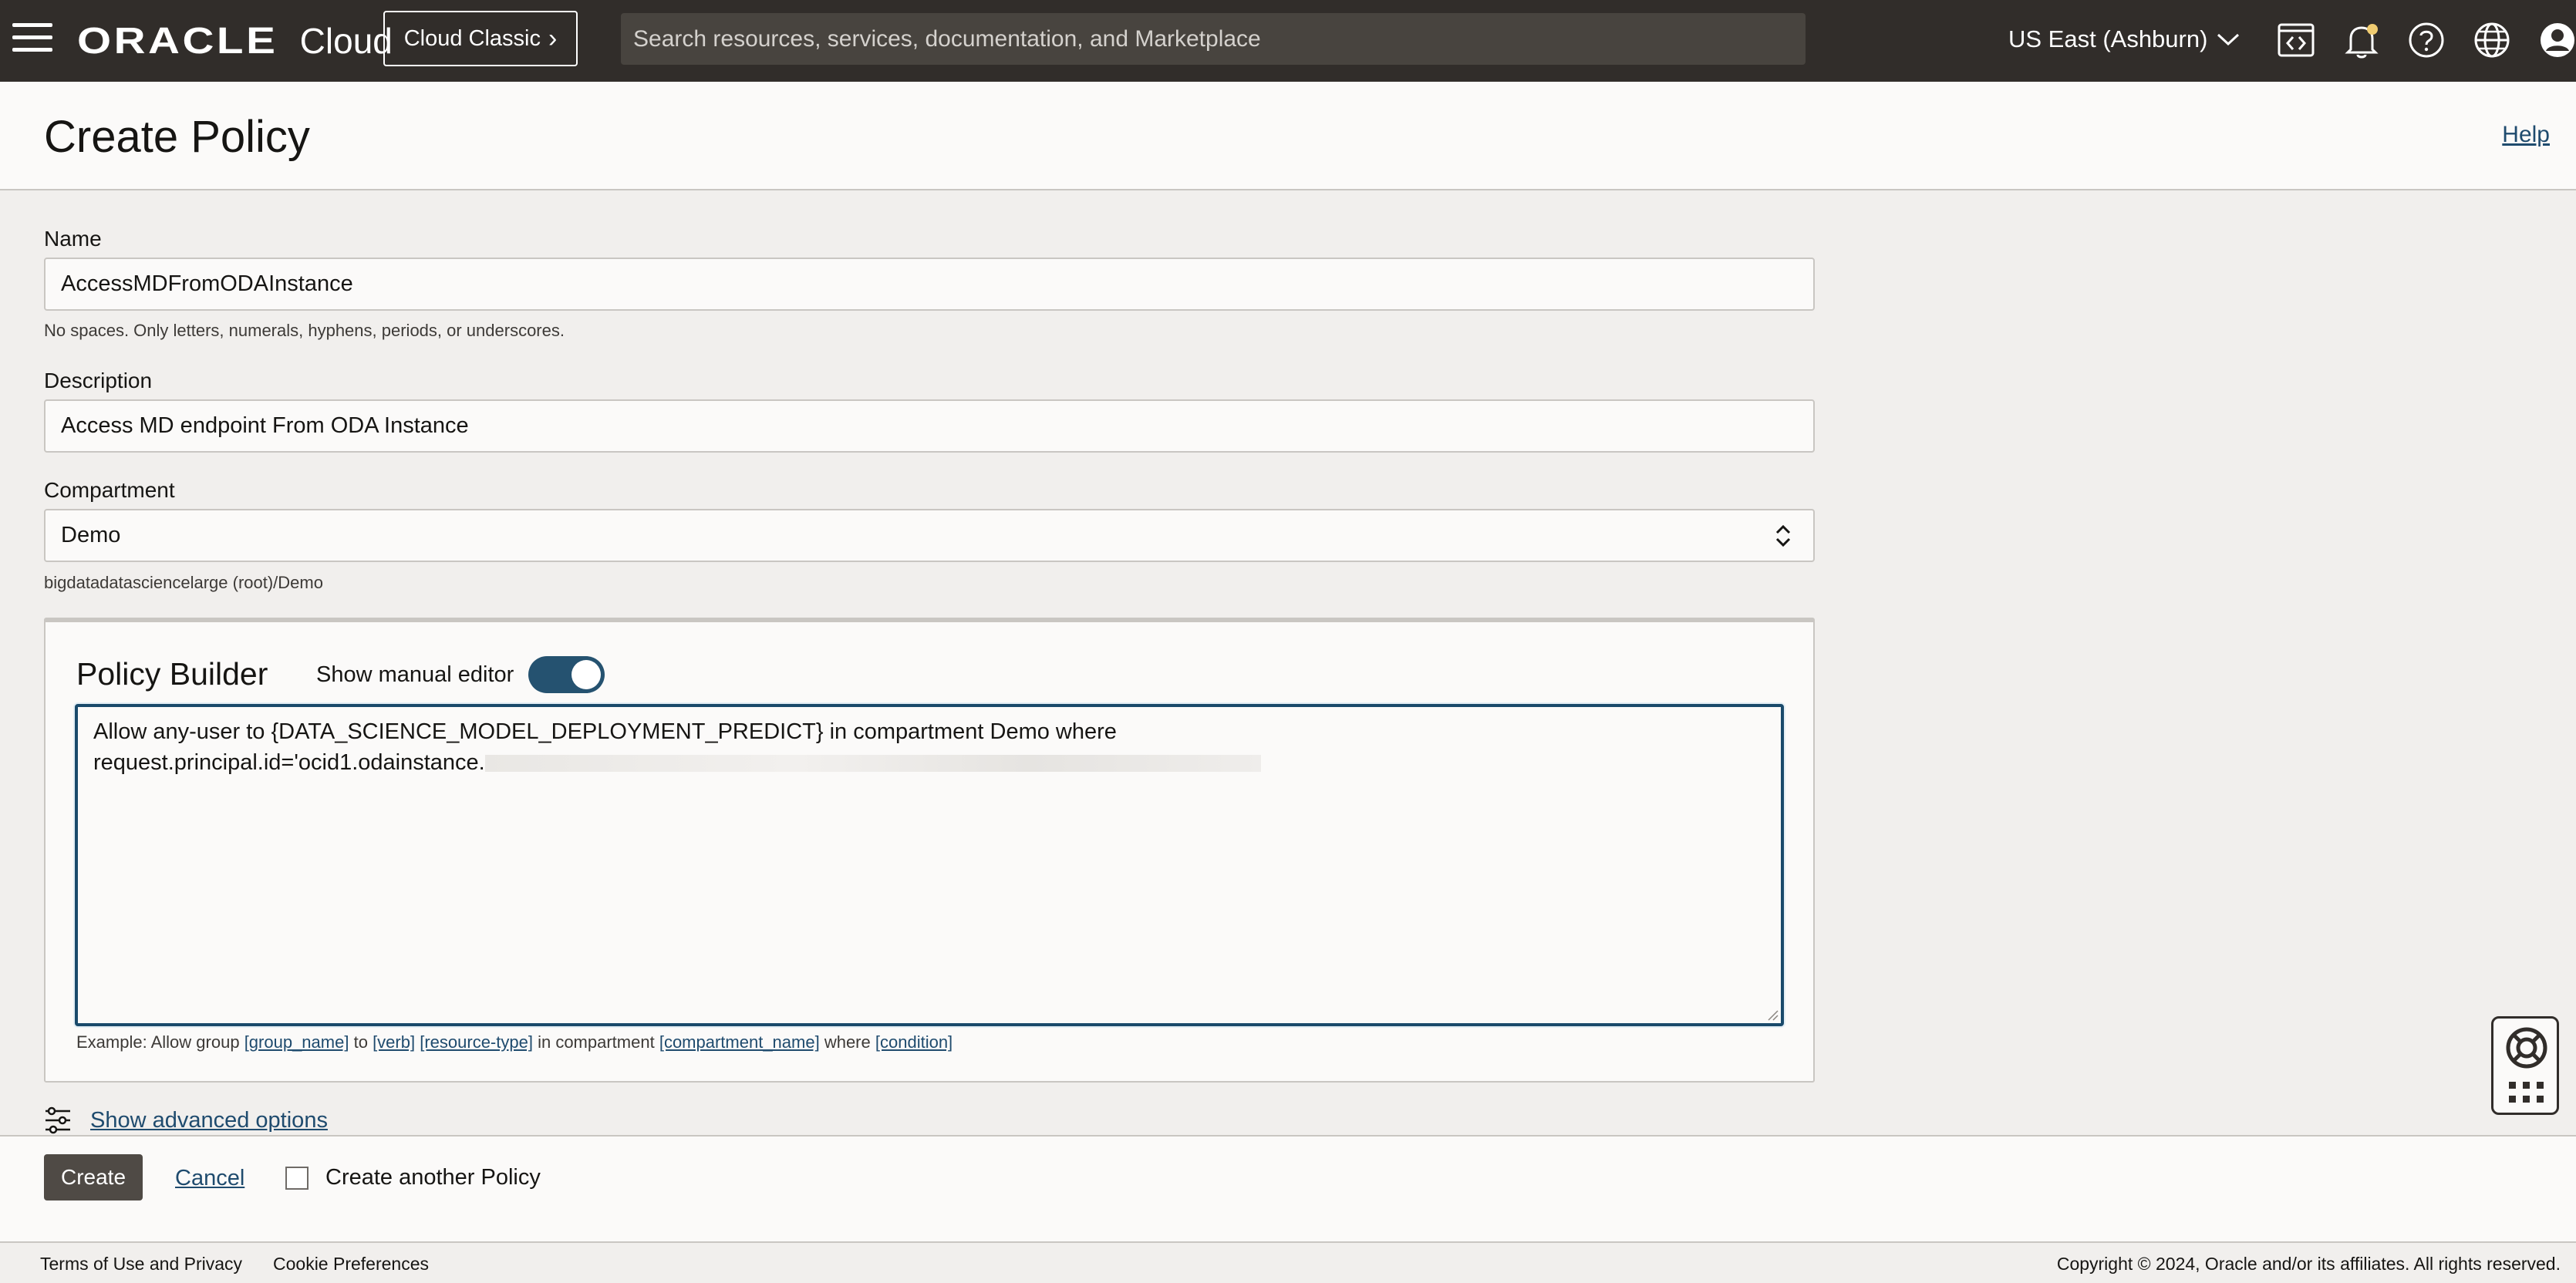 The height and width of the screenshot is (1283, 2576). I want to click on example-group-link: [group_name], so click(296, 1042).